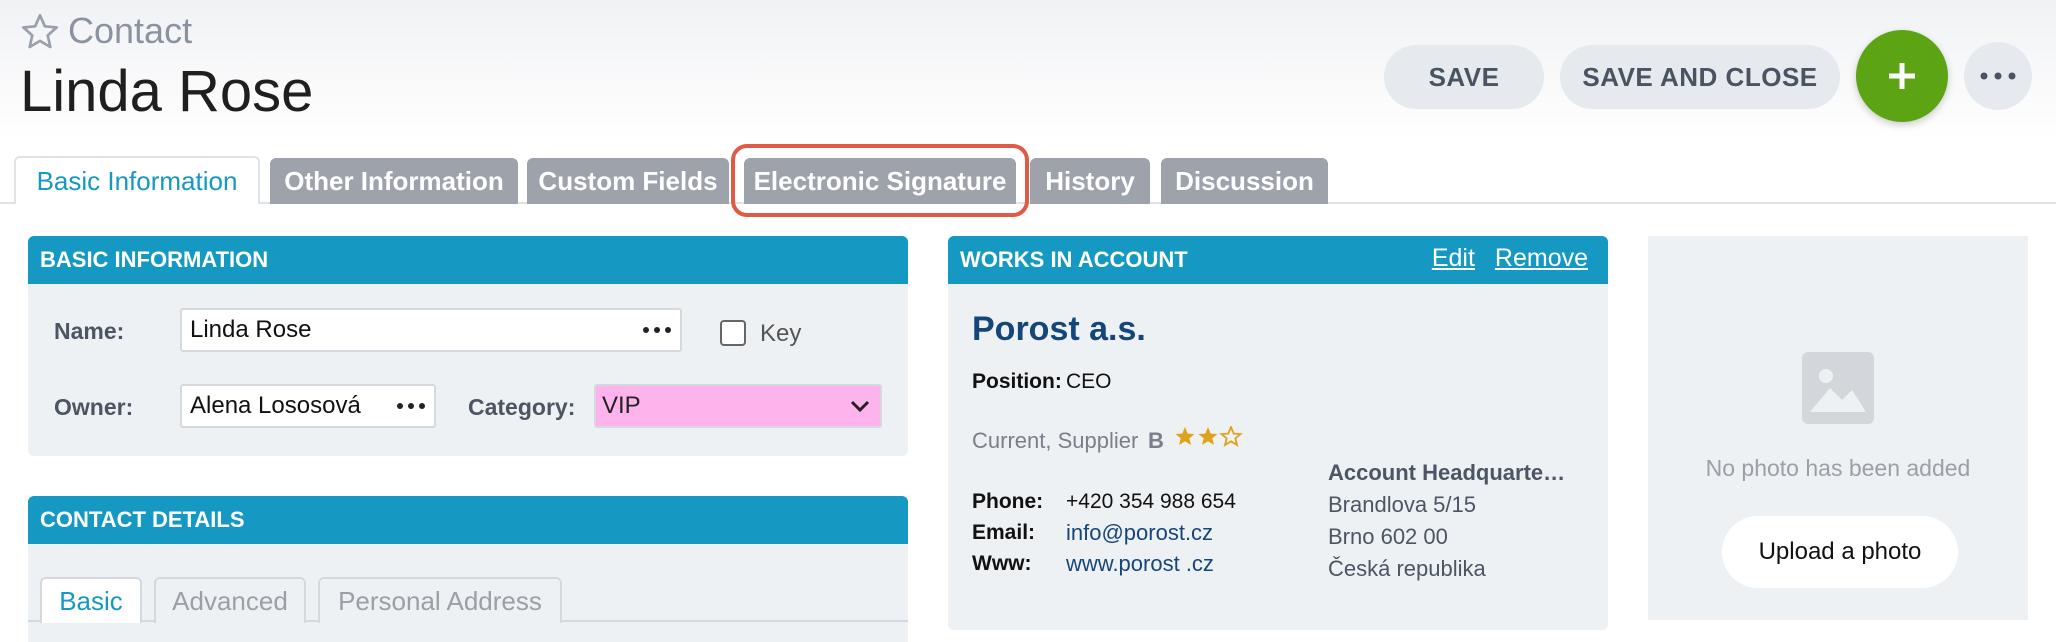 This screenshot has height=642, width=2056. What do you see at coordinates (781, 333) in the screenshot?
I see `key-label: Key` at bounding box center [781, 333].